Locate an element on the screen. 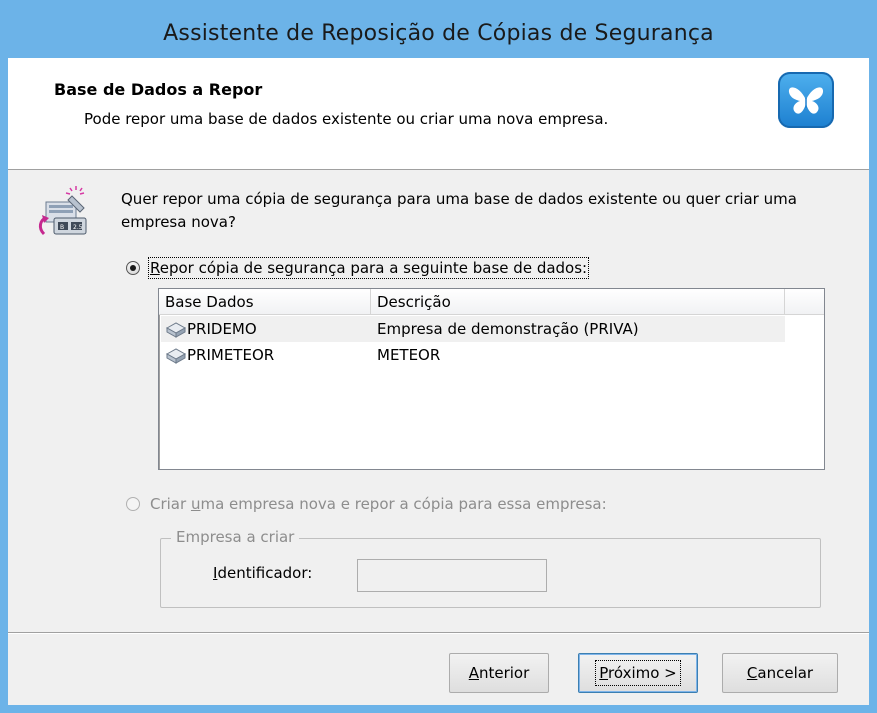 This screenshot has height=713, width=877. previous-button: Anterior is located at coordinates (499, 673).